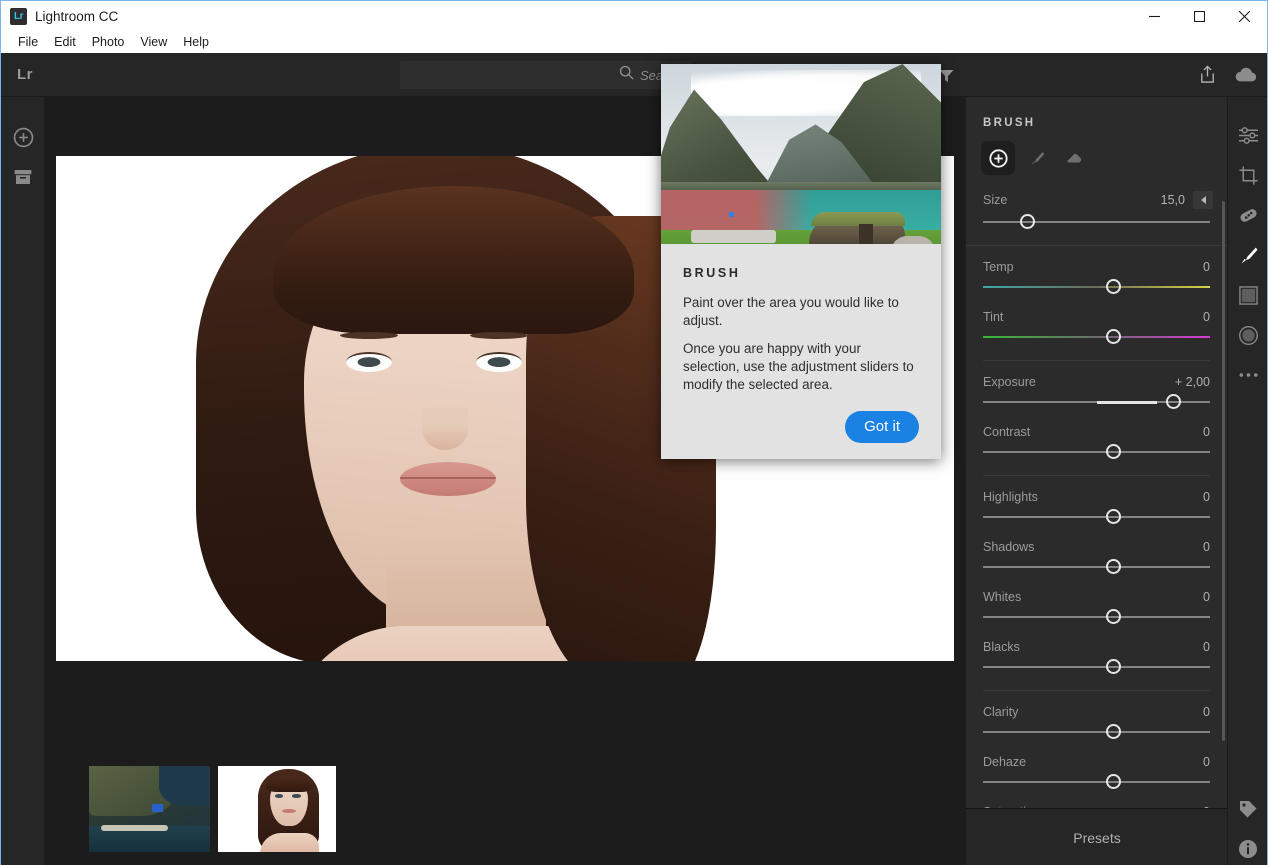 The width and height of the screenshot is (1268, 865). What do you see at coordinates (731, 214) in the screenshot?
I see `brush-pin-marker` at bounding box center [731, 214].